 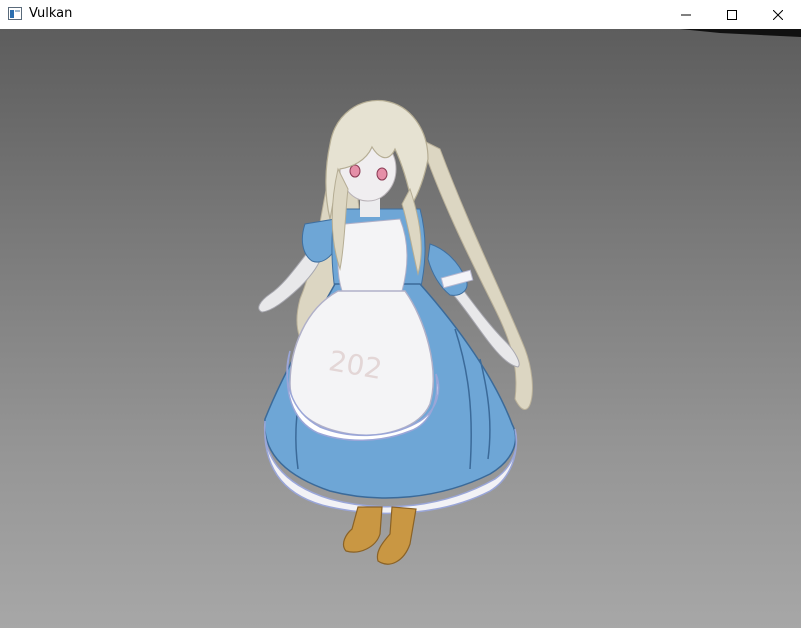 I want to click on character-left-boot, so click(x=362, y=529).